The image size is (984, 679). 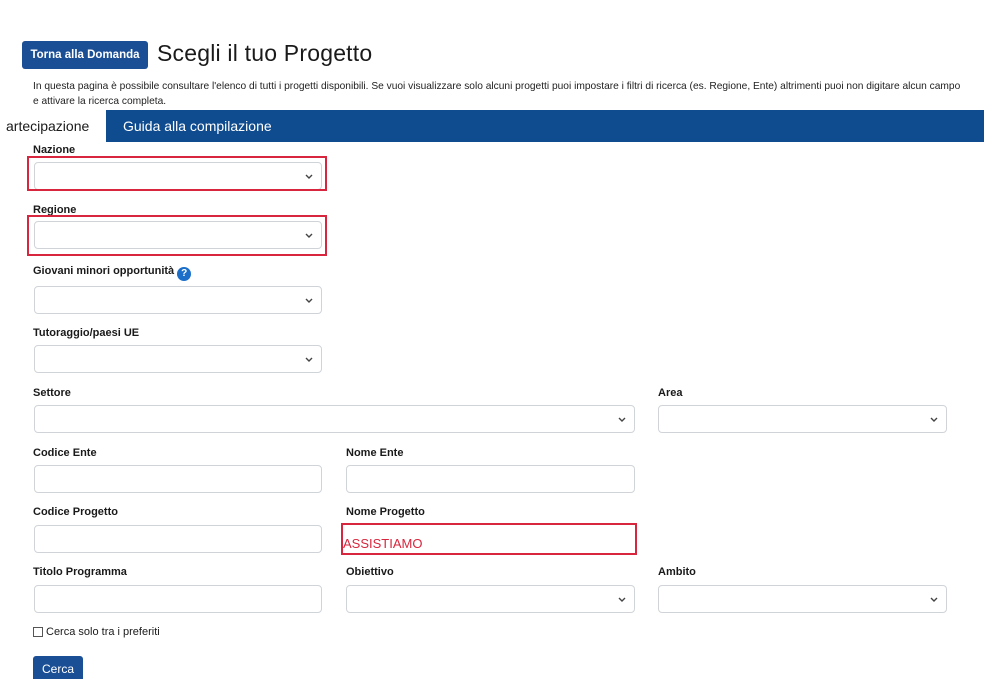 I want to click on tutoraggio-label: Tutoraggio/paesi UE, so click(x=86, y=333).